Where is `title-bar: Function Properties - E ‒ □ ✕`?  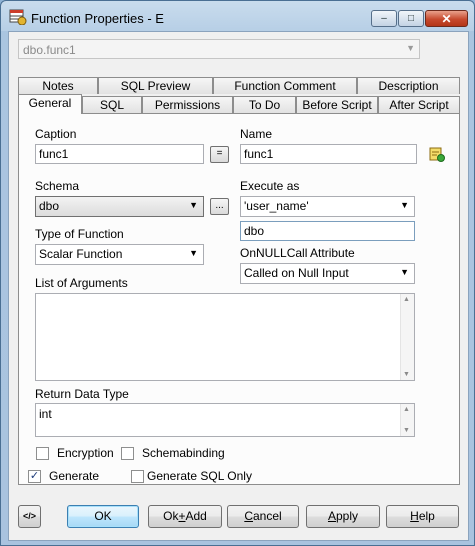
title-bar: Function Properties - E ‒ □ ✕ is located at coordinates (237, 16).